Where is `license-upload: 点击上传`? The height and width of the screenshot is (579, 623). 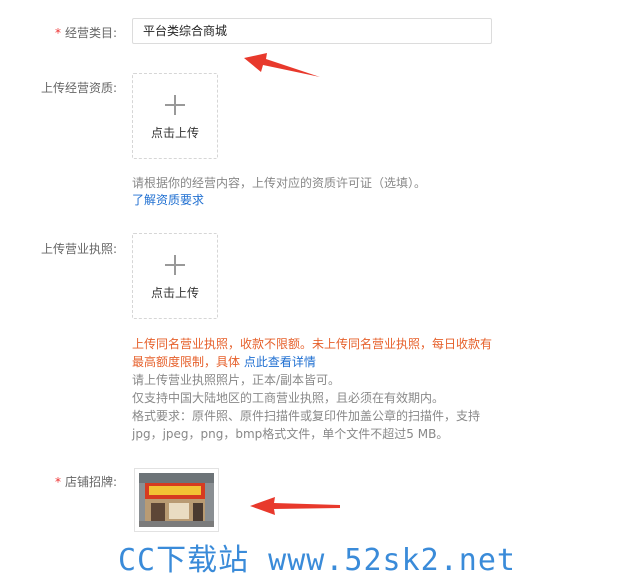 license-upload: 点击上传 is located at coordinates (175, 276).